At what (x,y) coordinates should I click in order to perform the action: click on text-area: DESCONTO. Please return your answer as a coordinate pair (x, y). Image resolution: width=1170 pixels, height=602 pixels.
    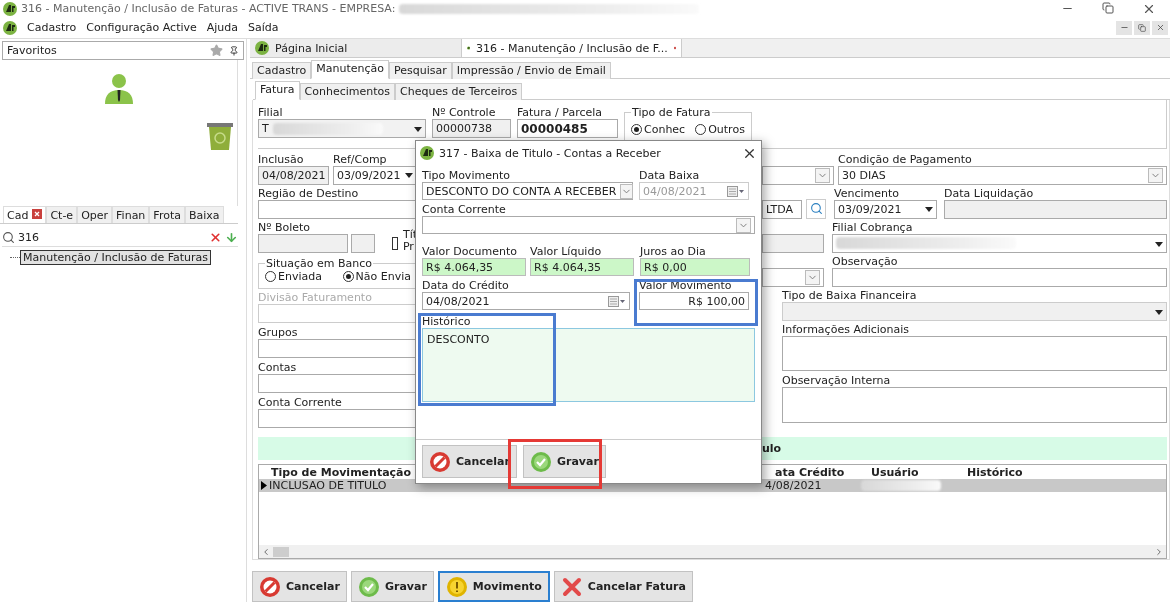
    Looking at the image, I should click on (588, 365).